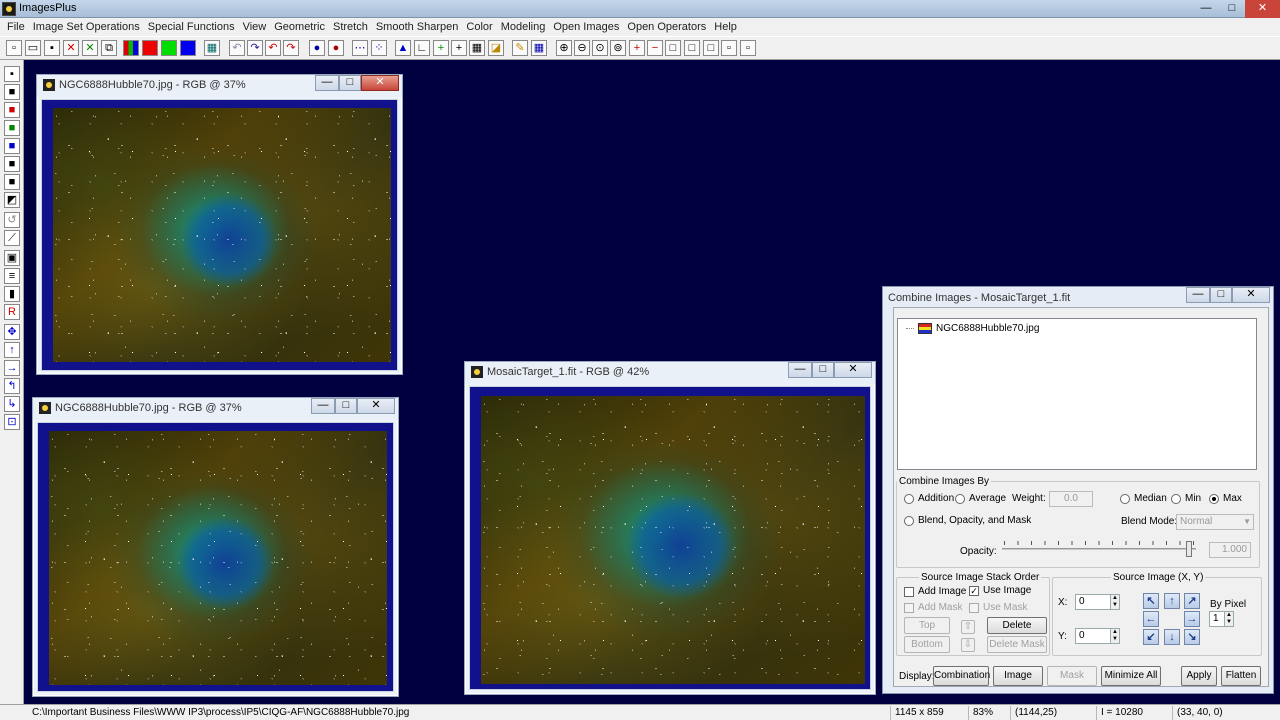  I want to click on menu-special-functions: Special Functions, so click(191, 27).